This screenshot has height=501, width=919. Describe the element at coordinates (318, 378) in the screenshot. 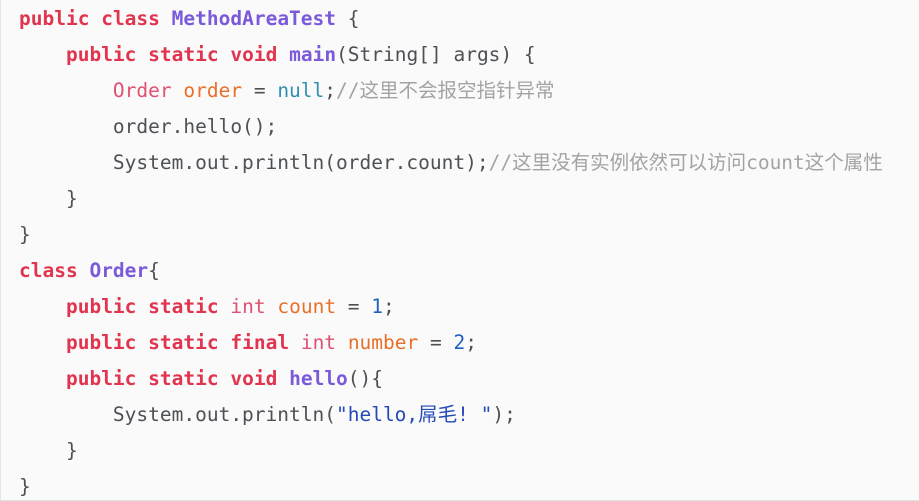

I see `token-declaration-name: hello` at that location.